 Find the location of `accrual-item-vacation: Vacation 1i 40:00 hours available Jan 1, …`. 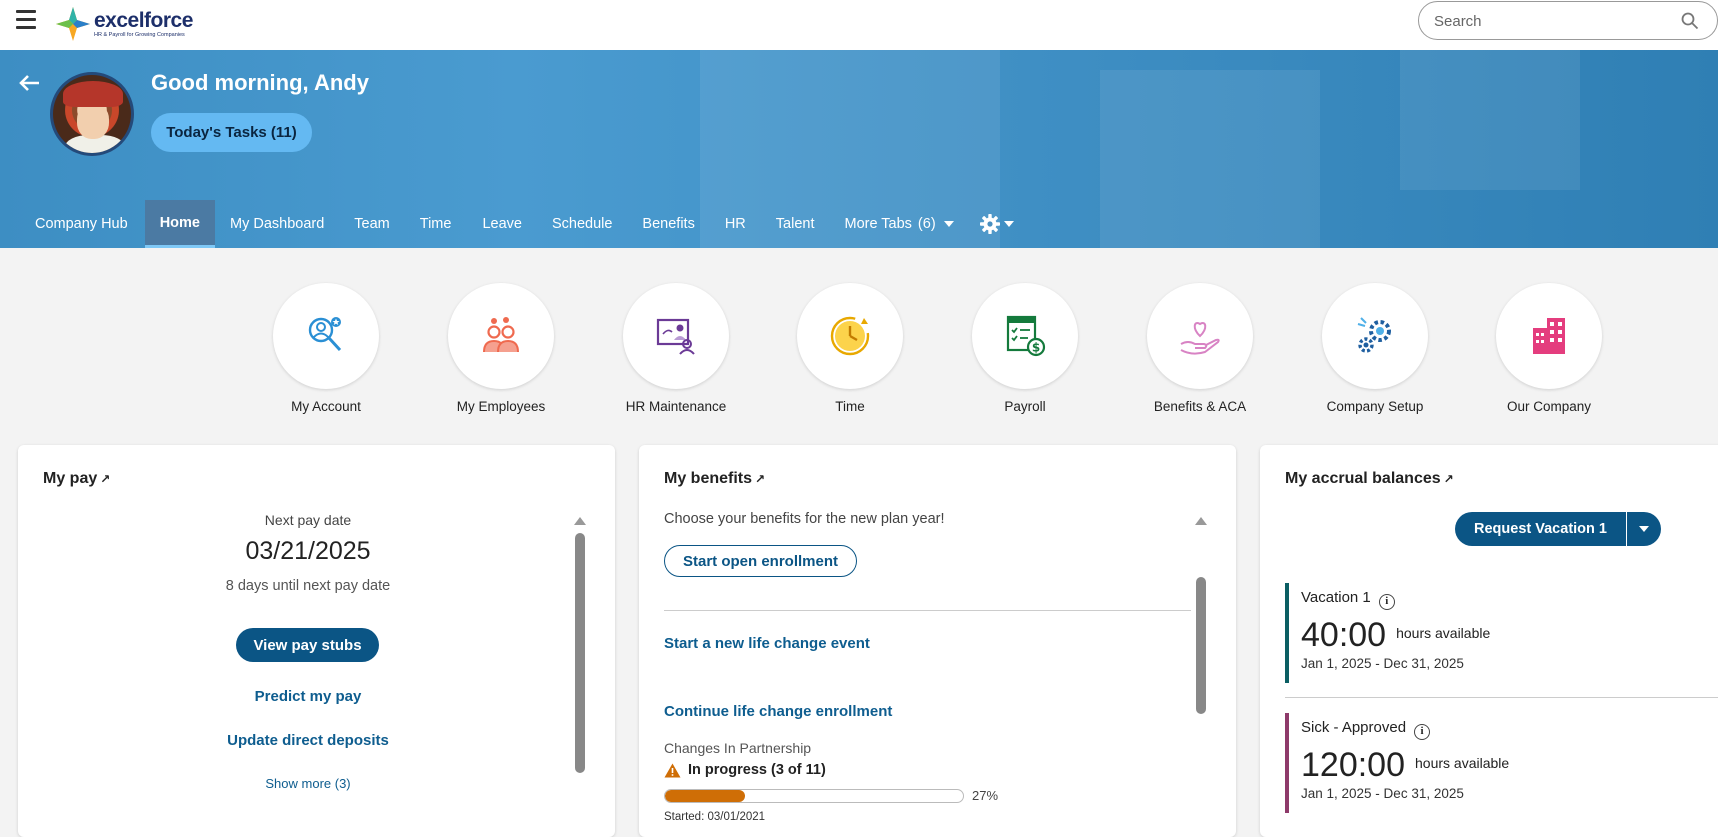

accrual-item-vacation: Vacation 1i 40:00 hours available Jan 1, … is located at coordinates (1501, 633).